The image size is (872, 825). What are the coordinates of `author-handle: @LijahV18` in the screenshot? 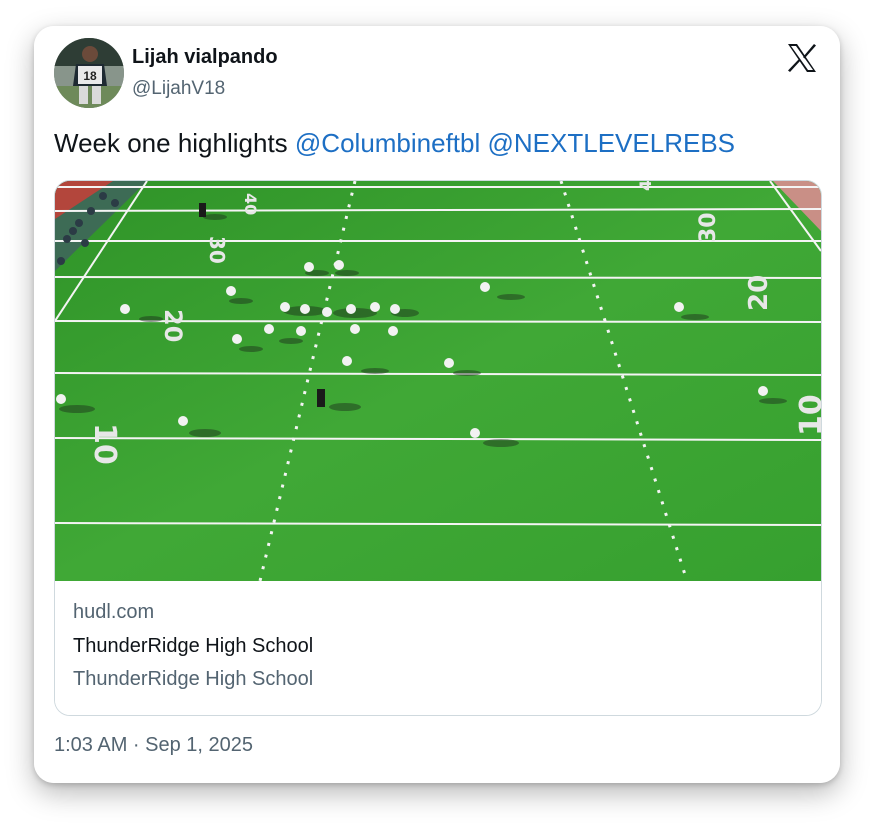 It's located at (178, 89).